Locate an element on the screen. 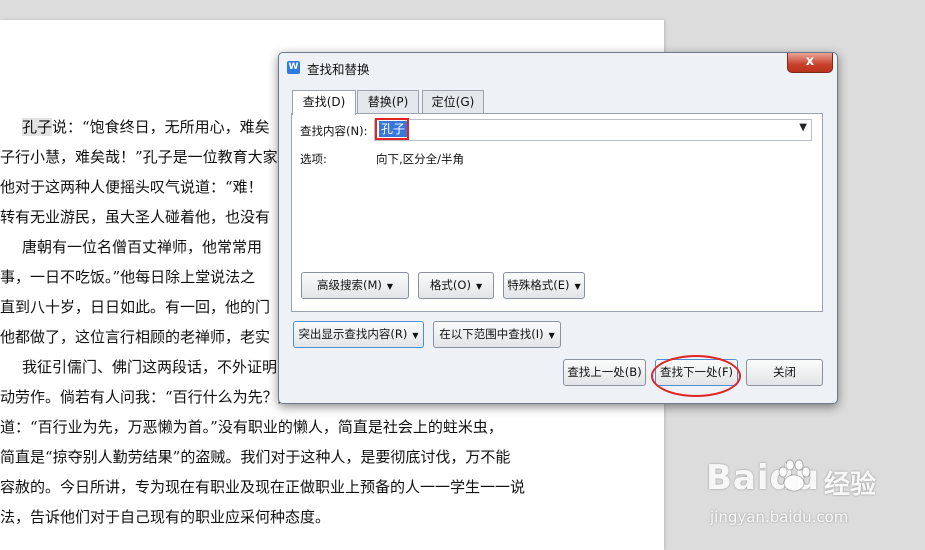 This screenshot has height=550, width=925. watermark-url: jingyan.baidu.com is located at coordinates (779, 517).